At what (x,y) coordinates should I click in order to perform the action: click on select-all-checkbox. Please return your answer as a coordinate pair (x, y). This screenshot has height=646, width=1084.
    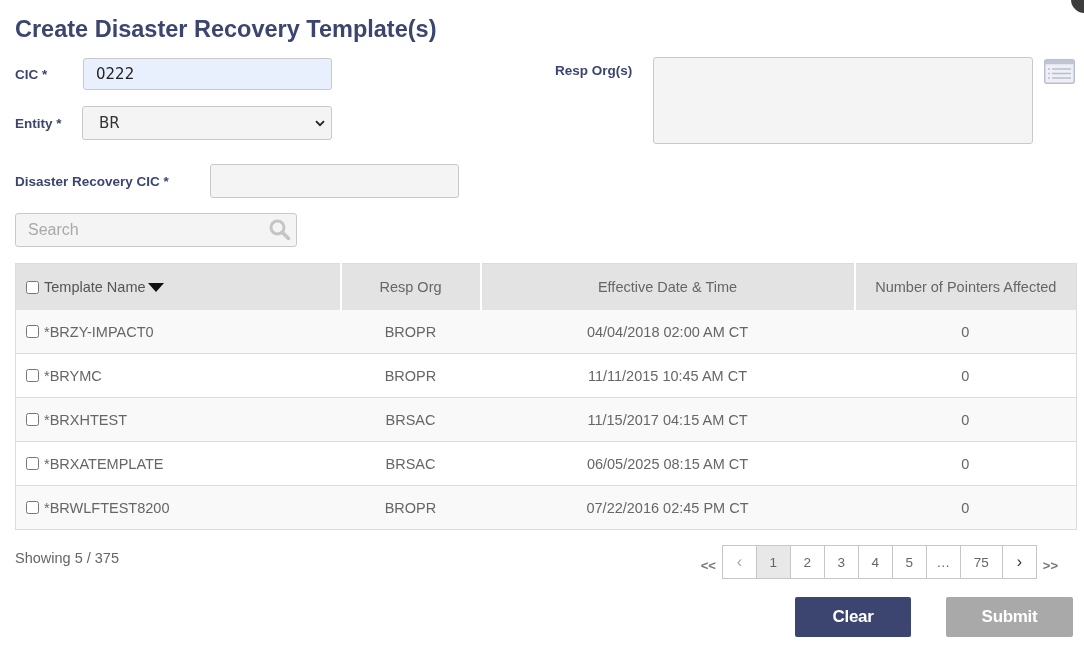
    Looking at the image, I should click on (32, 287).